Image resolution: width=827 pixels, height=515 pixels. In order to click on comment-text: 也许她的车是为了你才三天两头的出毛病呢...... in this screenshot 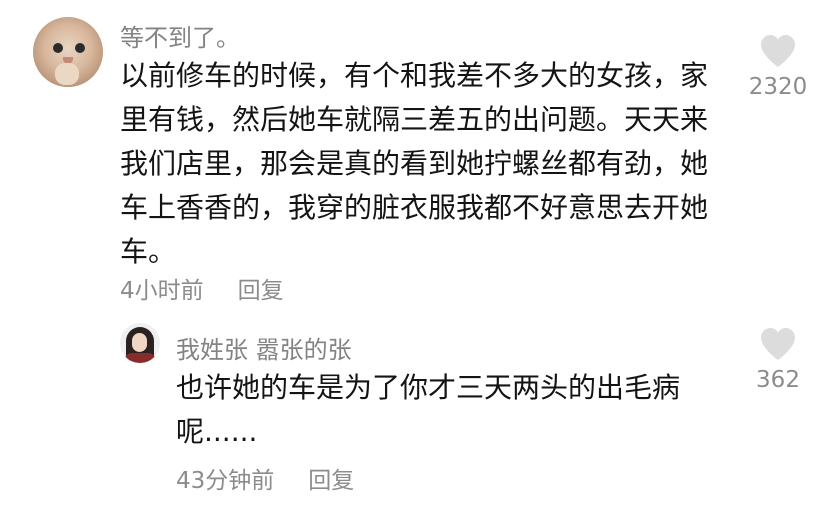, I will do `click(428, 409)`.